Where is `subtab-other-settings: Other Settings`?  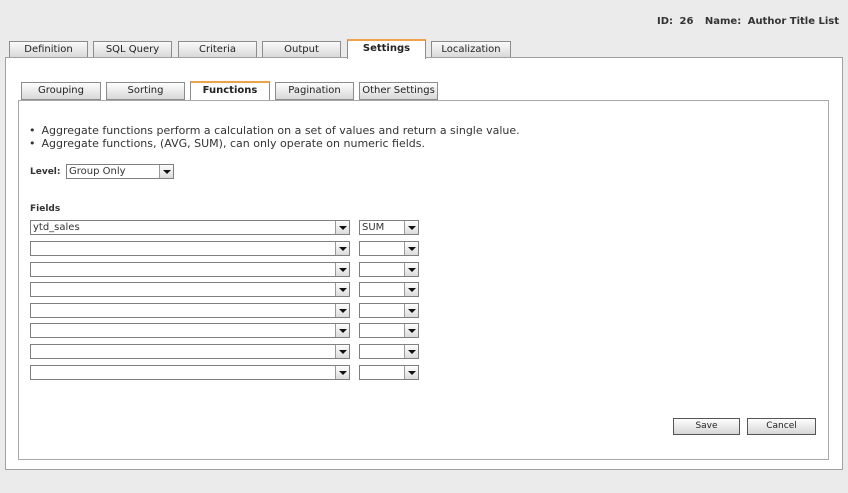 subtab-other-settings: Other Settings is located at coordinates (398, 91).